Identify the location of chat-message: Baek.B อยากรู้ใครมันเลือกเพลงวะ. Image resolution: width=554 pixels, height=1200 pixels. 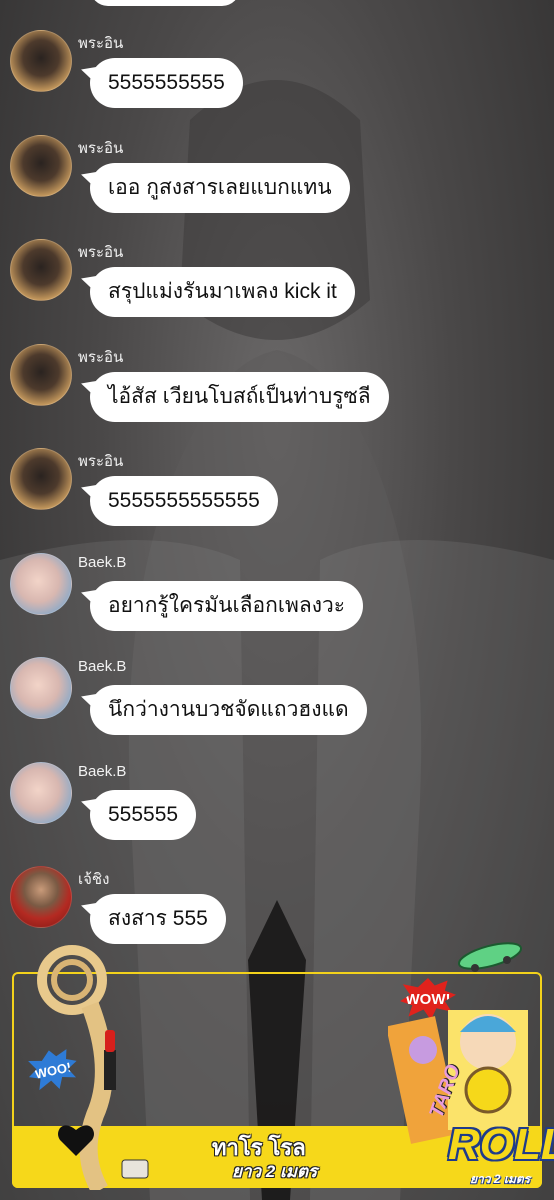
(277, 603).